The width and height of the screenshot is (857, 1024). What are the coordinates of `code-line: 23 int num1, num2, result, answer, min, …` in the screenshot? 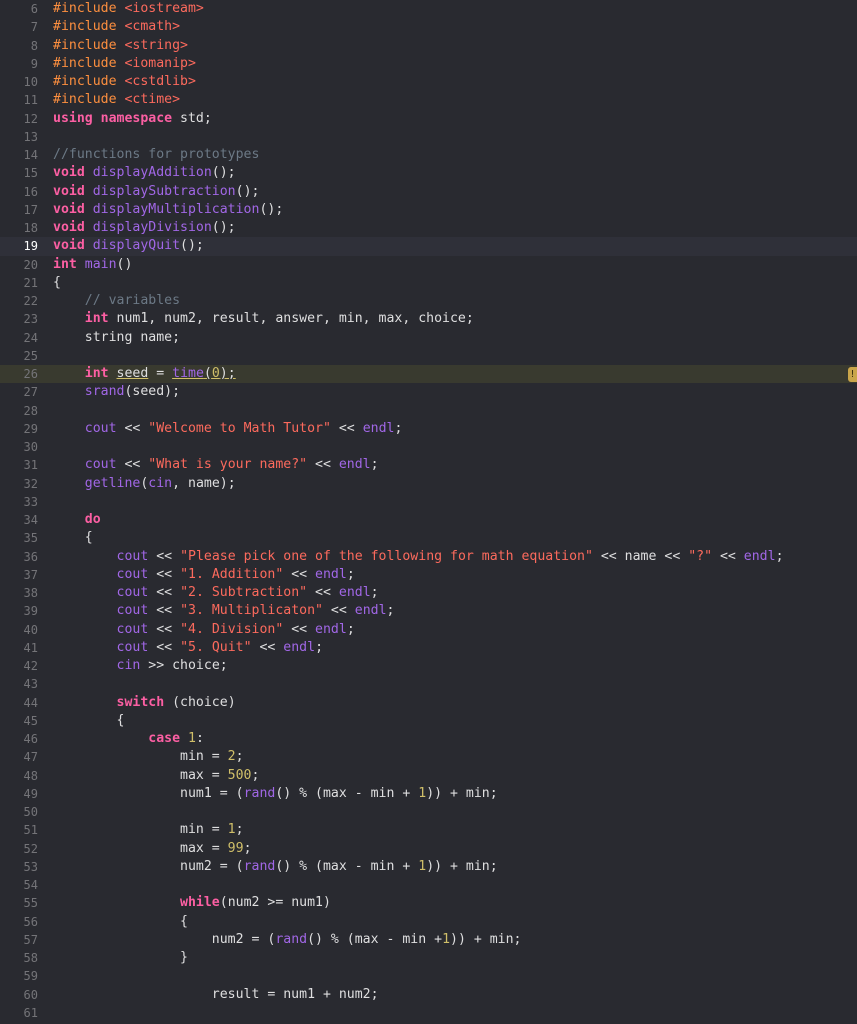 It's located at (428, 319).